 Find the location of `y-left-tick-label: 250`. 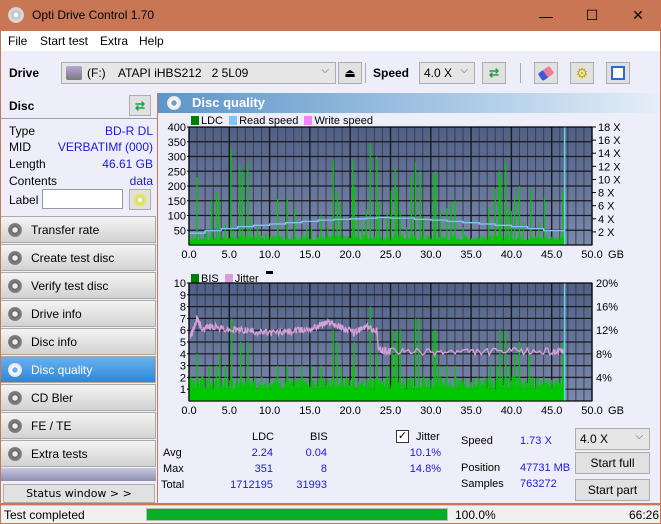

y-left-tick-label: 250 is located at coordinates (177, 172).